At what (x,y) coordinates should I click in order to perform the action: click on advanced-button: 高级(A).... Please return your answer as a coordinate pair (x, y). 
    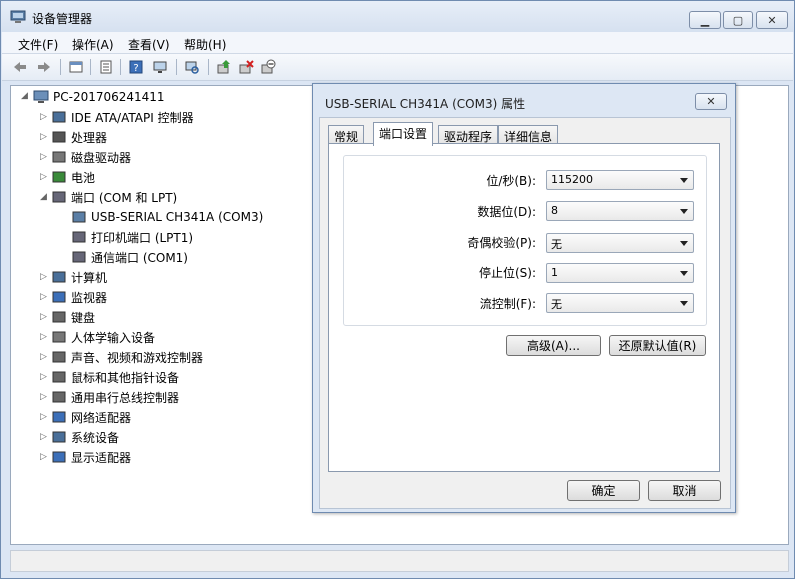
    Looking at the image, I should click on (553, 345).